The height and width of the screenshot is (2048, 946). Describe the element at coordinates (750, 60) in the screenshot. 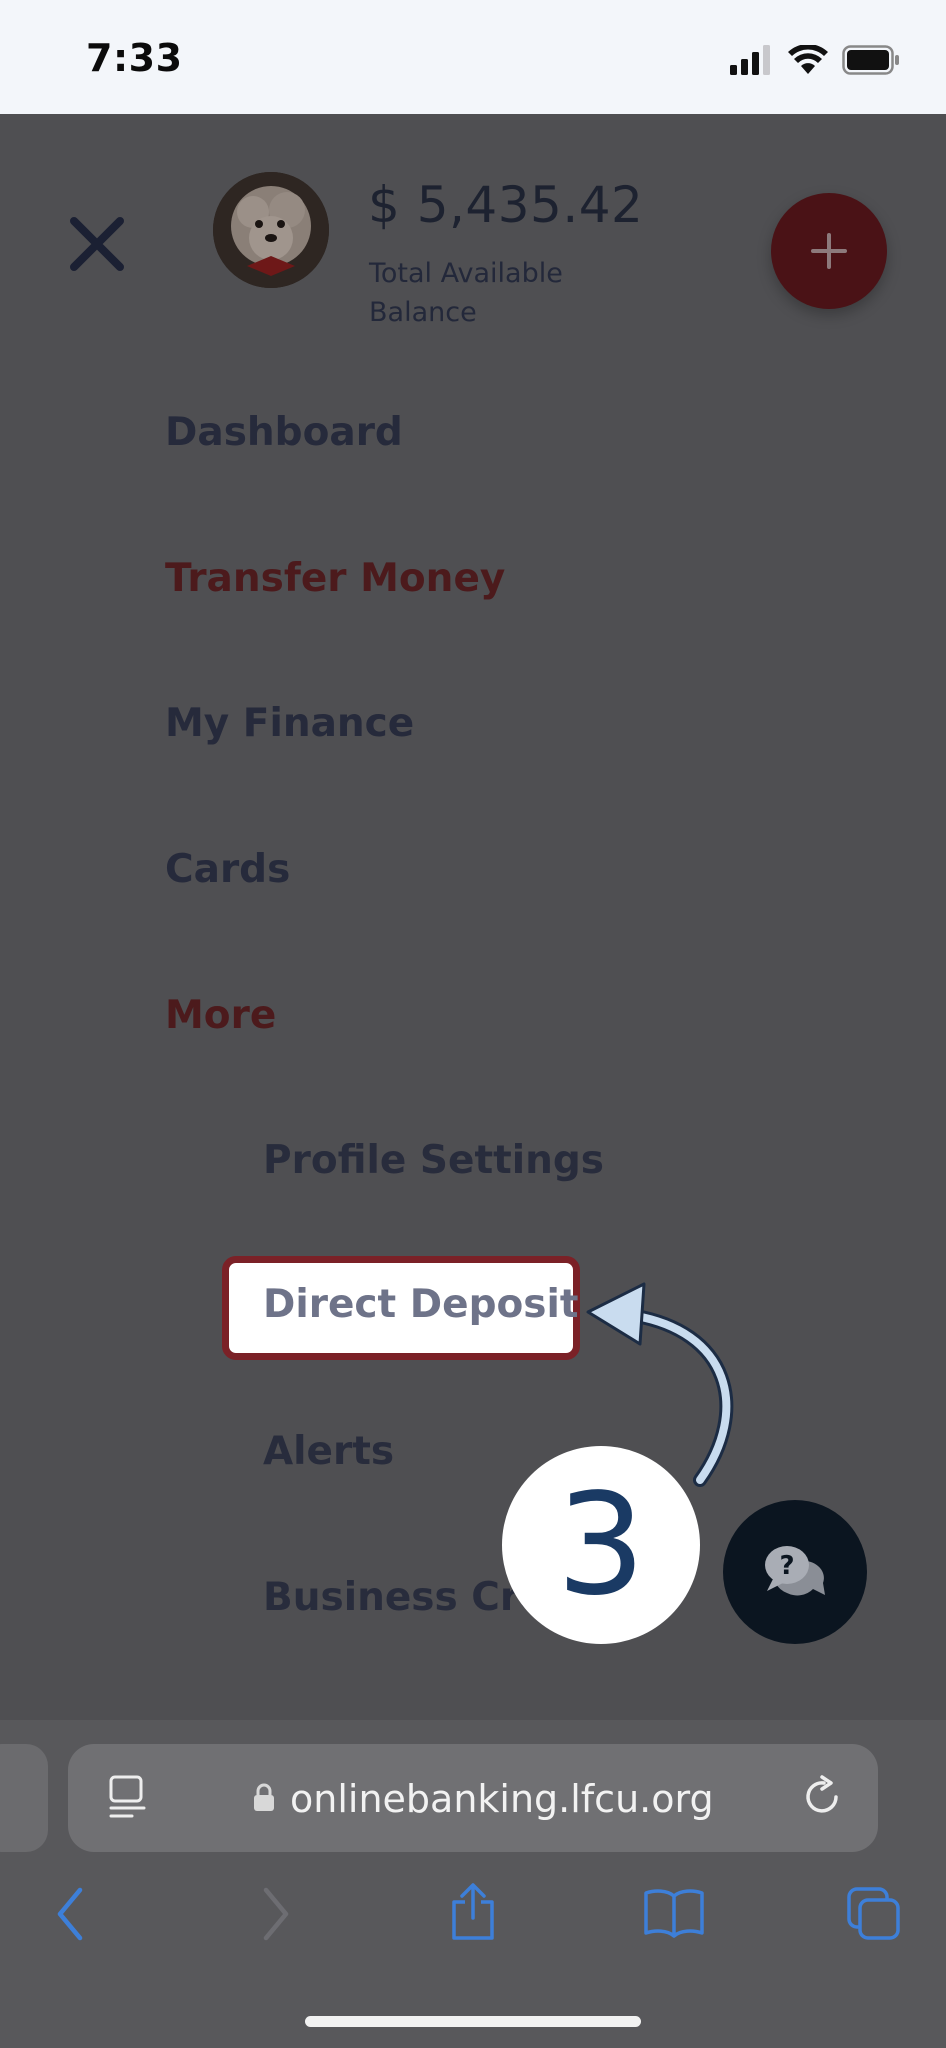

I see `cellular-signal-icon` at that location.